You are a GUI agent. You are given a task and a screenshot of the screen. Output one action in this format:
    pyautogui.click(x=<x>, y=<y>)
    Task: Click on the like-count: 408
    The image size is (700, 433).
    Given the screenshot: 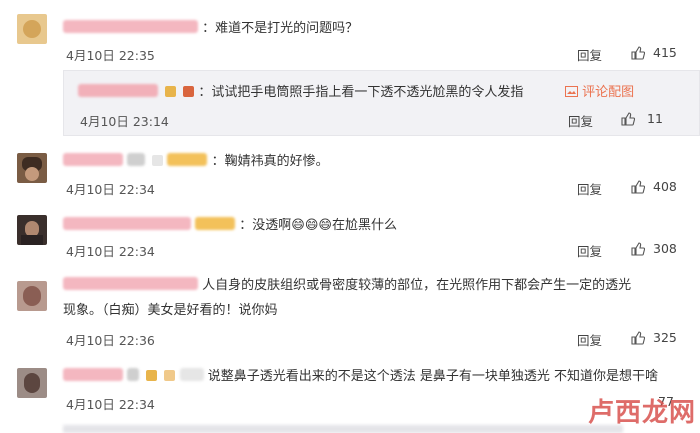 What is the action you would take?
    pyautogui.click(x=665, y=186)
    